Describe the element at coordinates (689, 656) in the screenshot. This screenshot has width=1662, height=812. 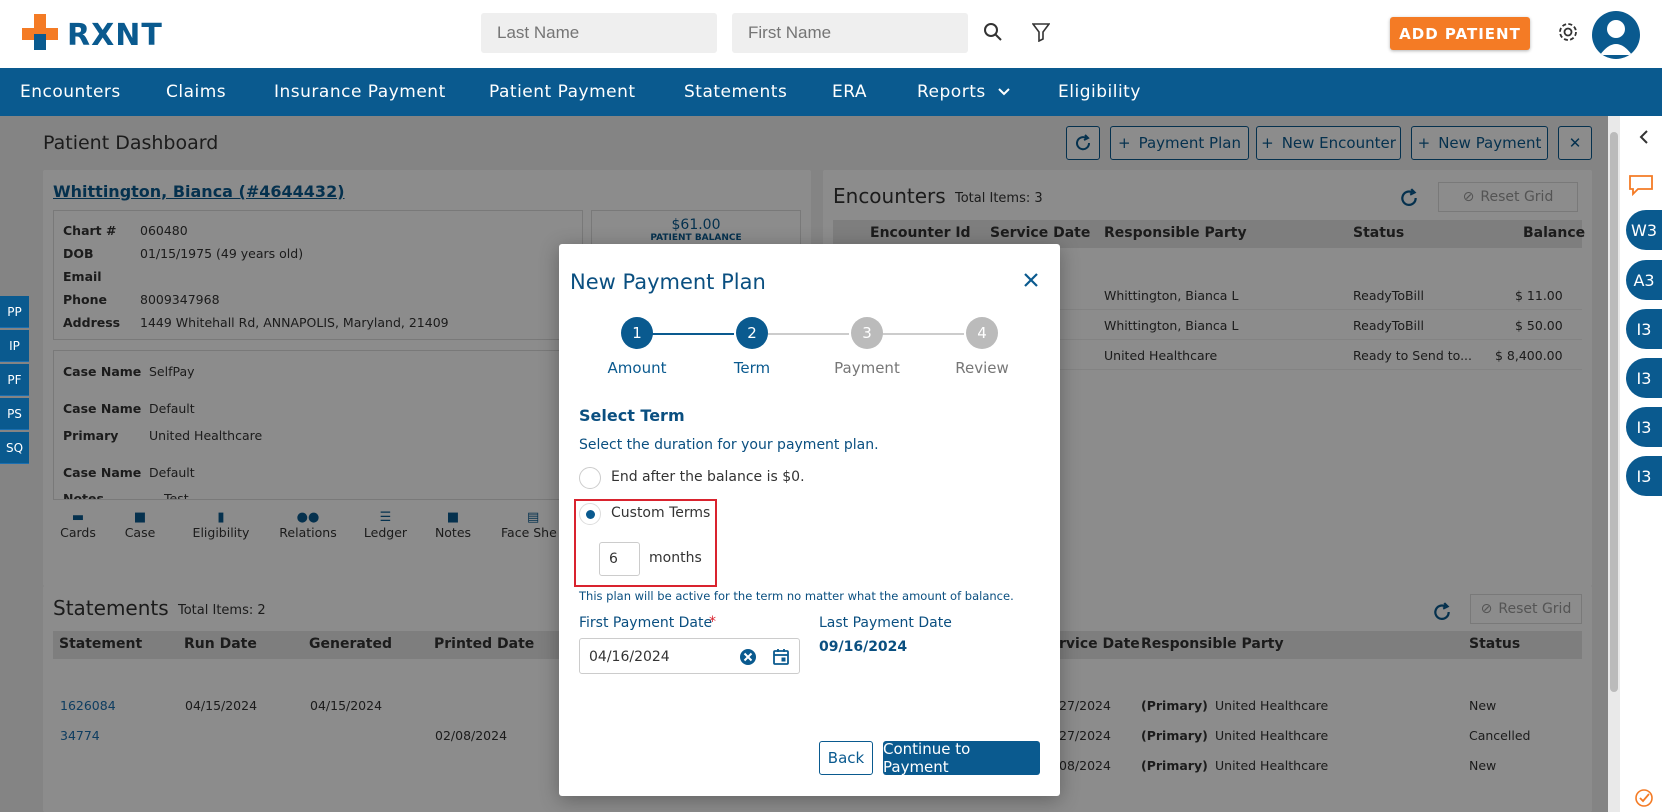
I see `first-payment-date-input: 04/16/2024` at that location.